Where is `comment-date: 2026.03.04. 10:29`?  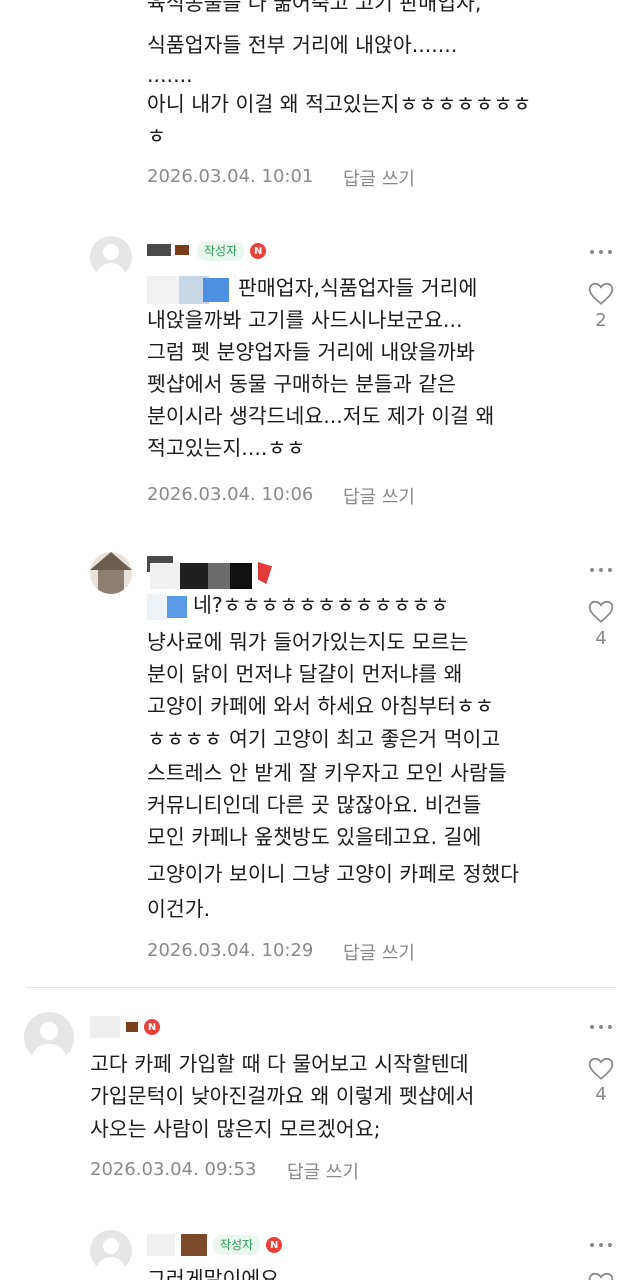
comment-date: 2026.03.04. 10:29 is located at coordinates (230, 950).